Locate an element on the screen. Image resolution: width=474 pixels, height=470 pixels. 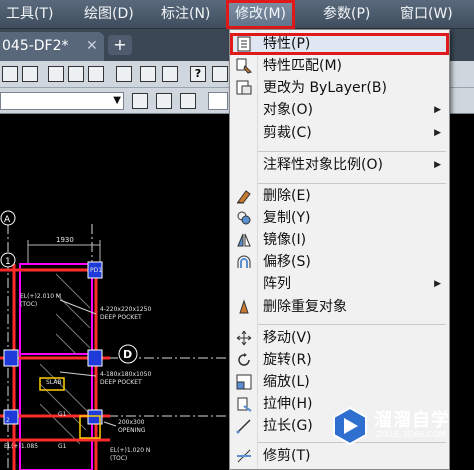
layer-previous-icon is located at coordinates (188, 101).